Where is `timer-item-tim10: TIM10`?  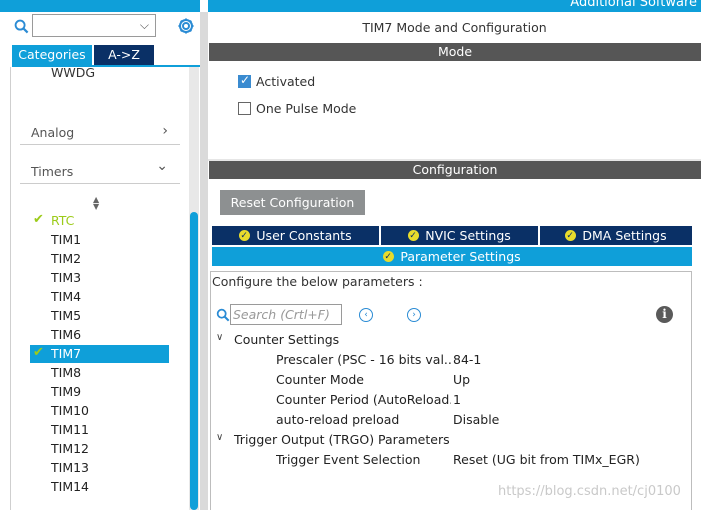
timer-item-tim10: TIM10 is located at coordinates (99, 411).